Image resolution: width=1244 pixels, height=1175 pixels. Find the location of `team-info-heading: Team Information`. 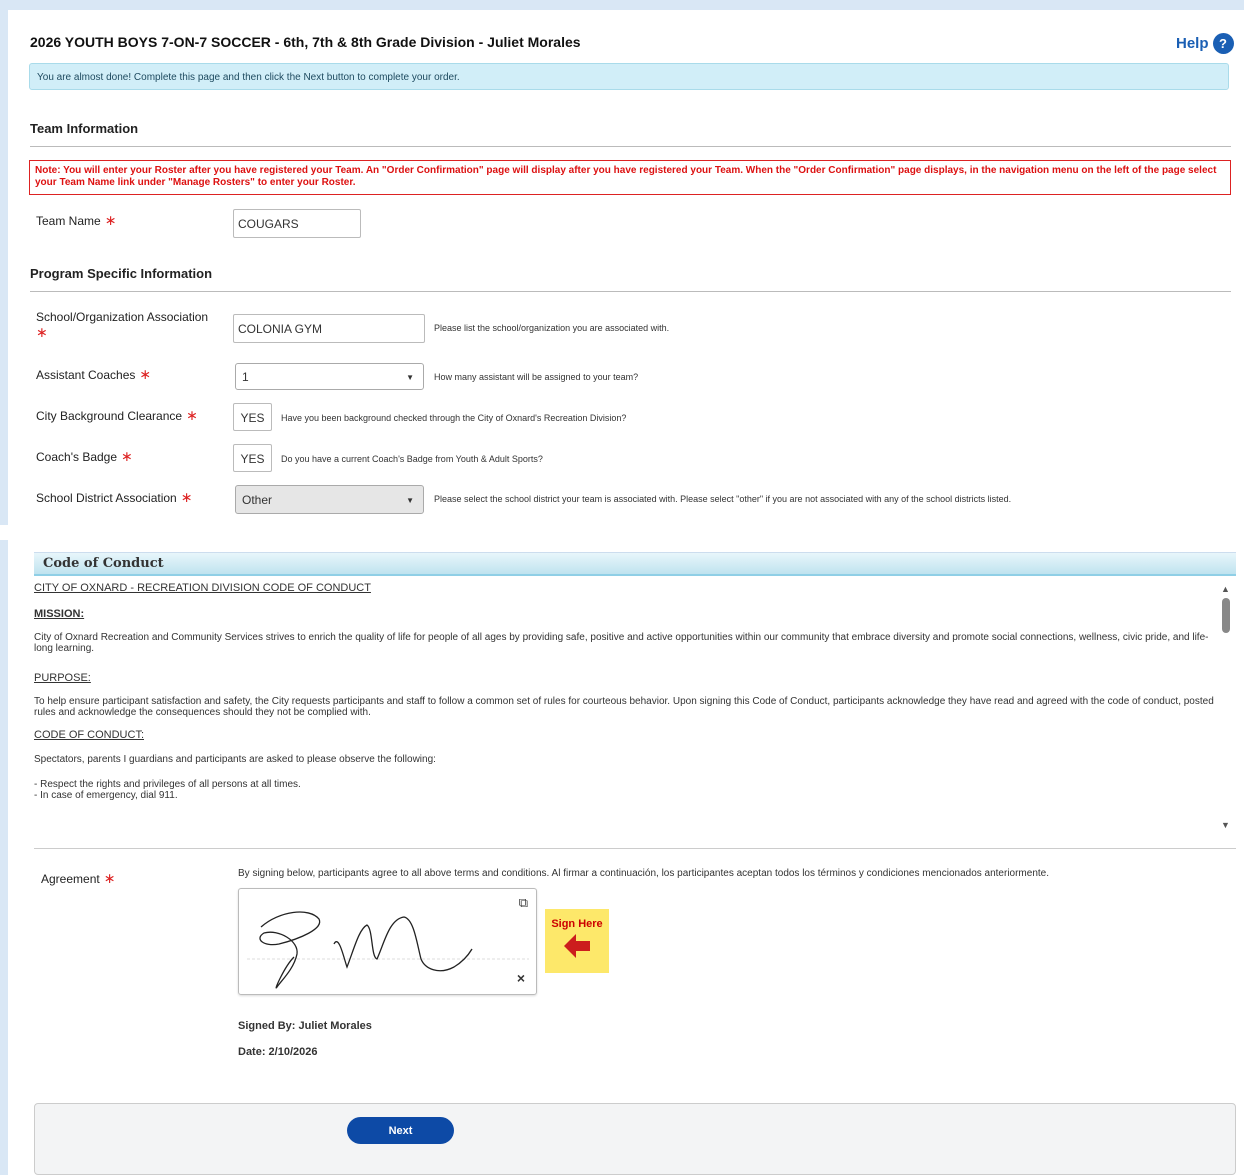

team-info-heading: Team Information is located at coordinates (84, 128).